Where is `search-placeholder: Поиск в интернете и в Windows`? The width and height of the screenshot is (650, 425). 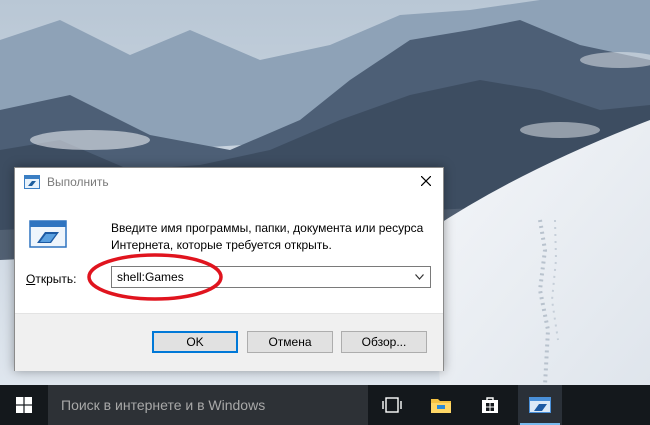 search-placeholder: Поиск в интернете и в Windows is located at coordinates (163, 405).